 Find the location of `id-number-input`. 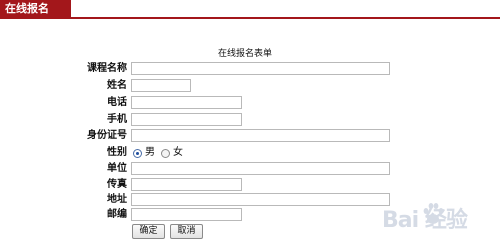

id-number-input is located at coordinates (260, 135).